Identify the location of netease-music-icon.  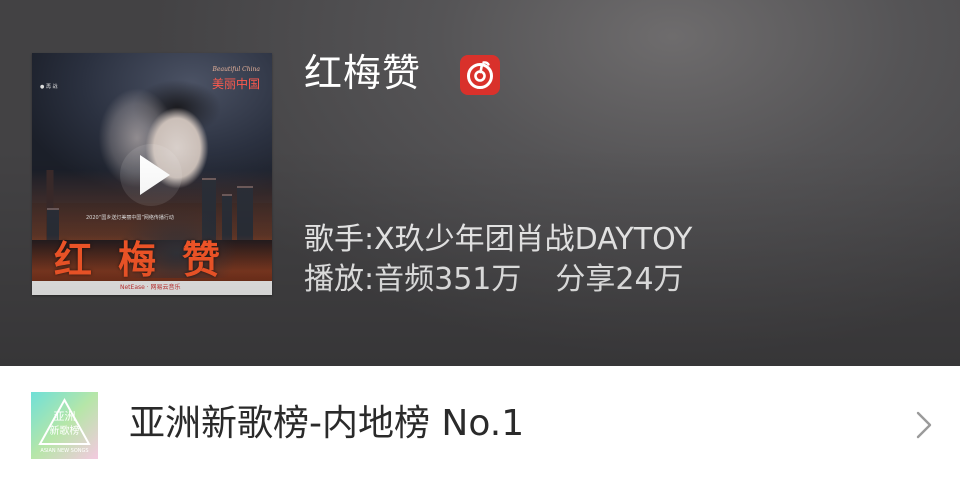
(480, 75).